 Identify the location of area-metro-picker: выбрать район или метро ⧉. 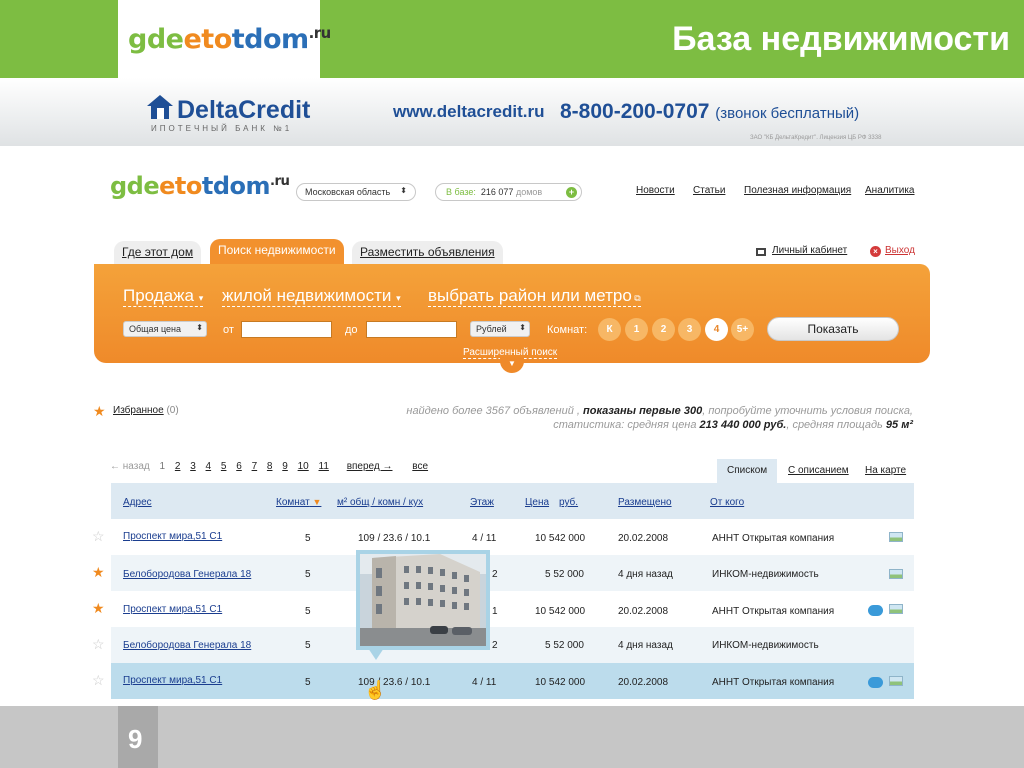
(534, 296).